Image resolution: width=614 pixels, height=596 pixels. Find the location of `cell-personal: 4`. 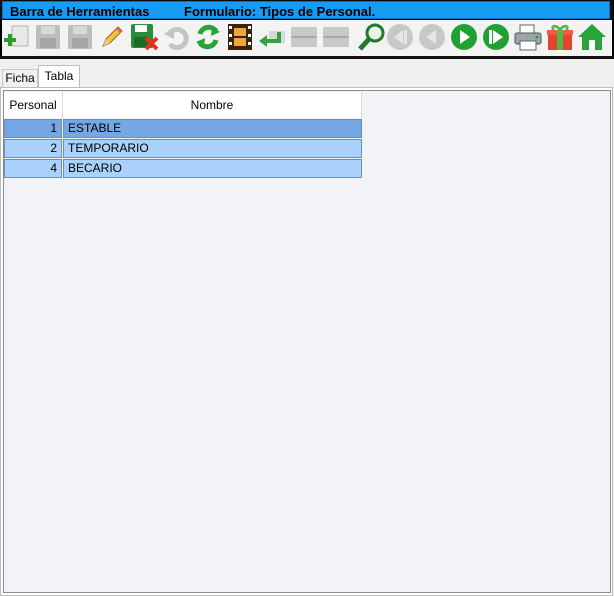

cell-personal: 4 is located at coordinates (33, 168).